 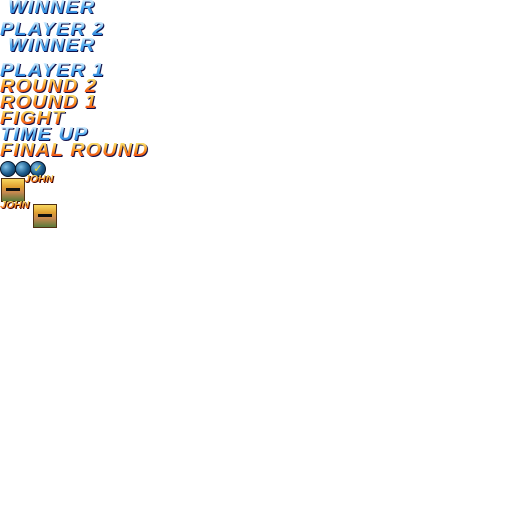 What do you see at coordinates (15, 205) in the screenshot?
I see `fighter-name-label-2: JOHN` at bounding box center [15, 205].